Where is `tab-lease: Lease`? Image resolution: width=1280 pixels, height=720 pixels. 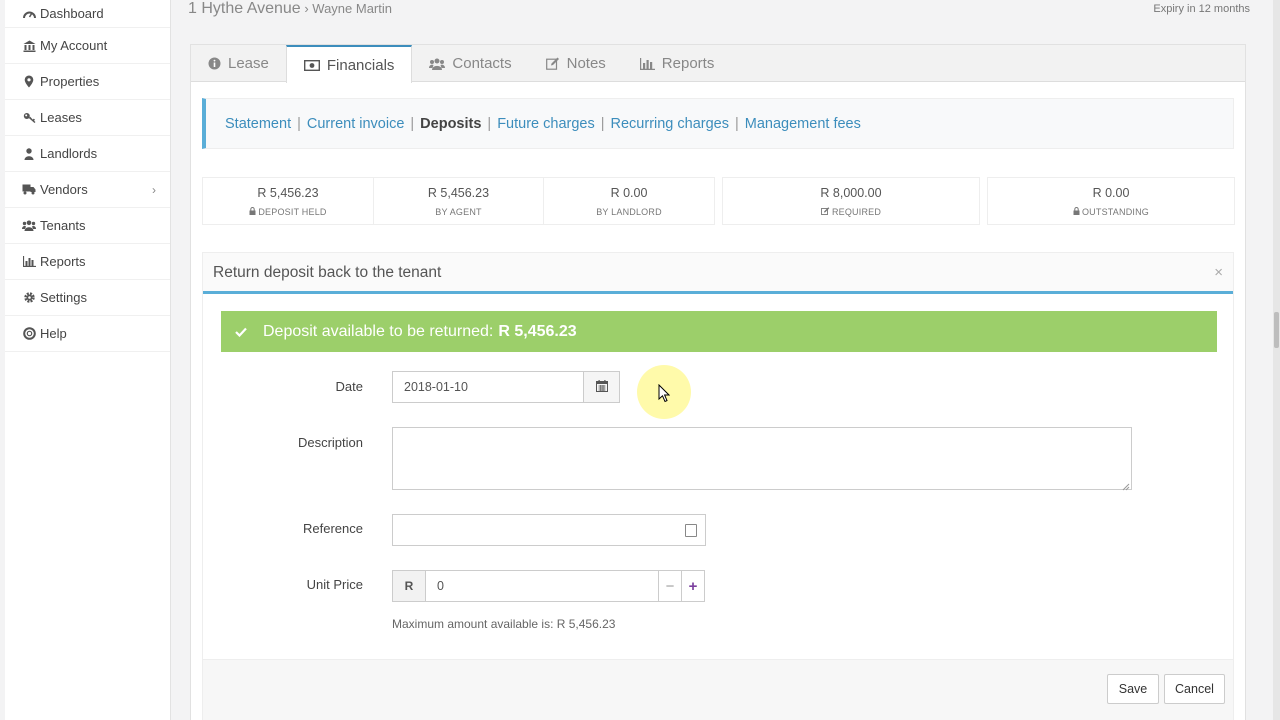
tab-lease: Lease is located at coordinates (238, 63).